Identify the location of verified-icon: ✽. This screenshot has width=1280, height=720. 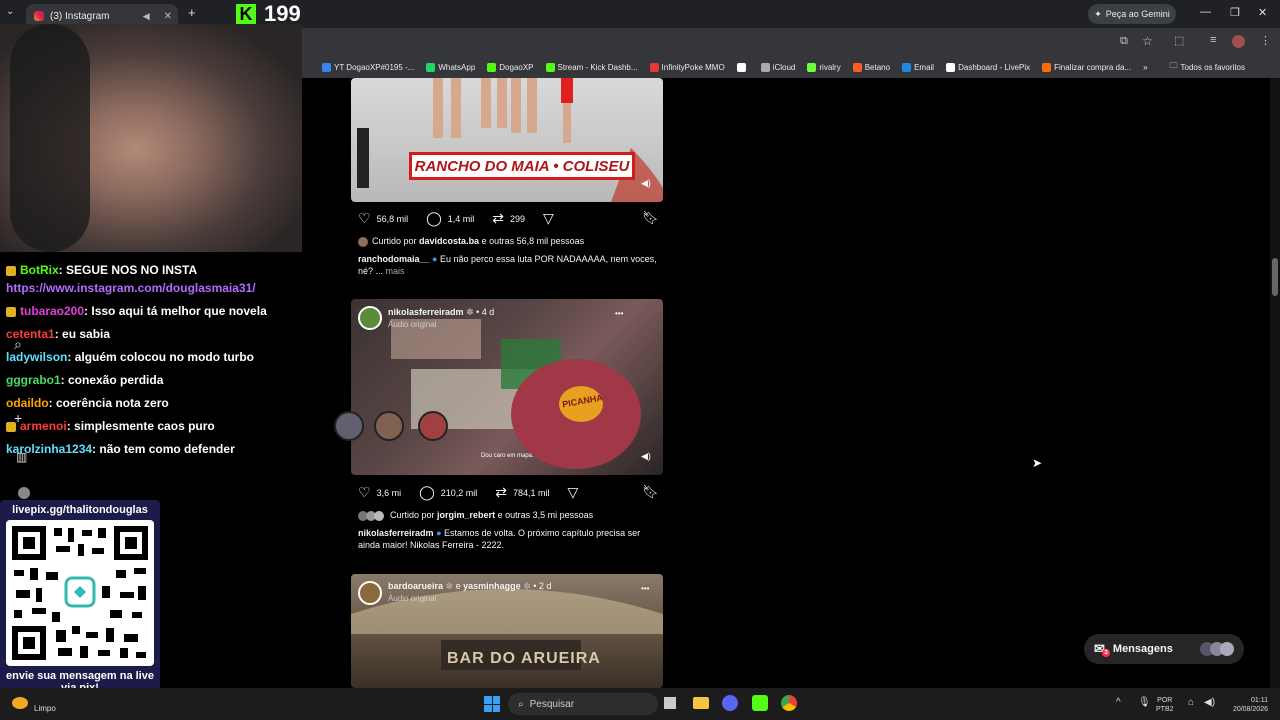
(527, 586).